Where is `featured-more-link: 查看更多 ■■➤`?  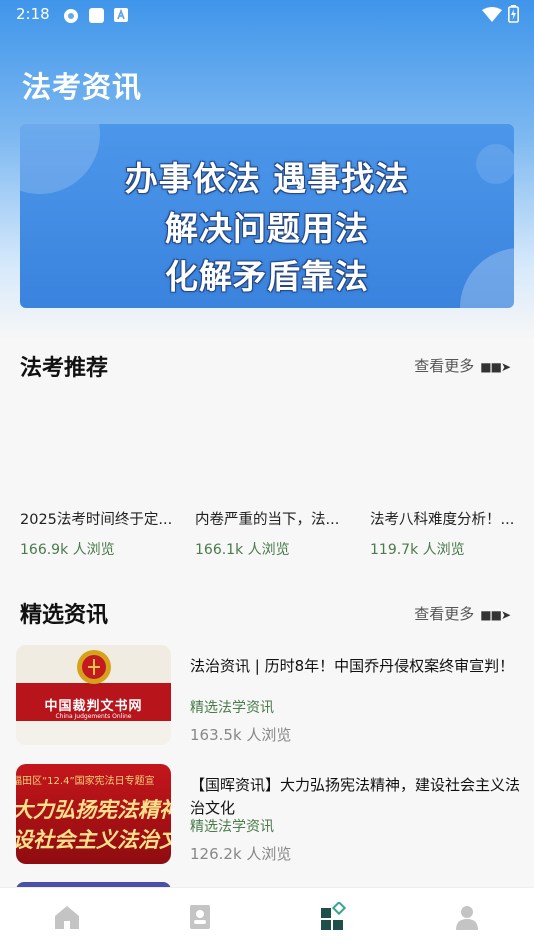 featured-more-link: 查看更多 ■■➤ is located at coordinates (462, 613).